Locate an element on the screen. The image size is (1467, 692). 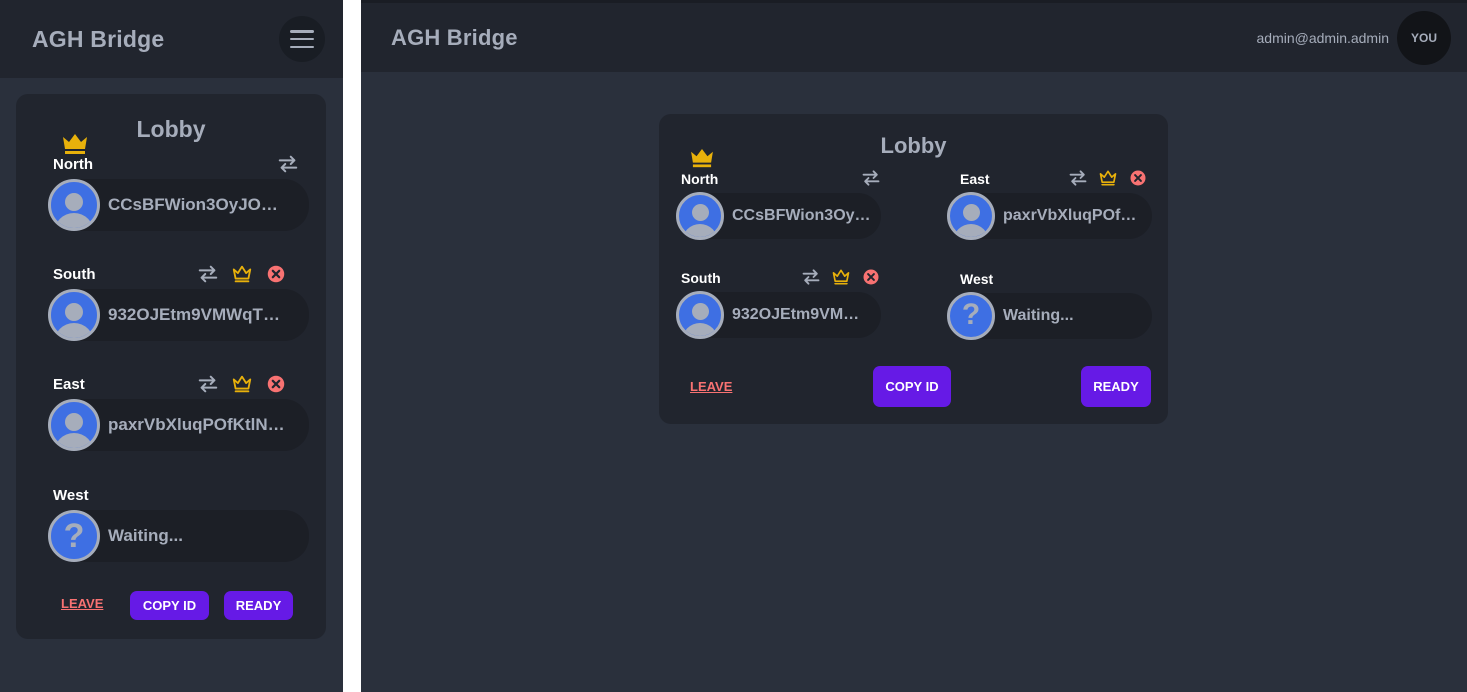
menu-button is located at coordinates (302, 39).